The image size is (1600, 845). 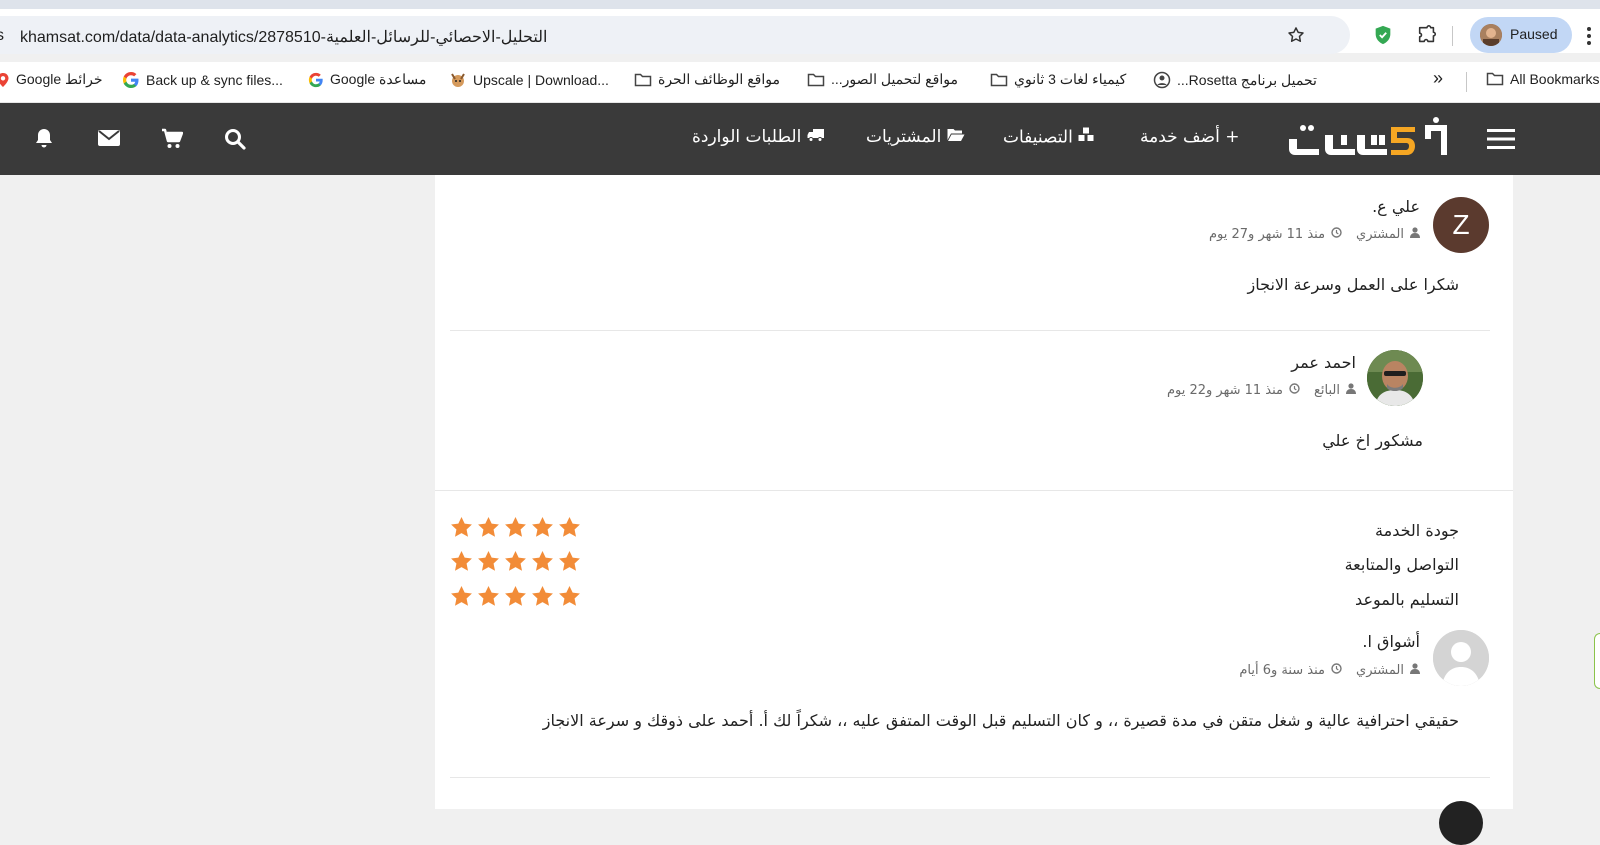 What do you see at coordinates (1282, 670) in the screenshot?
I see `review-time: منذ سنة و6 أيام` at bounding box center [1282, 670].